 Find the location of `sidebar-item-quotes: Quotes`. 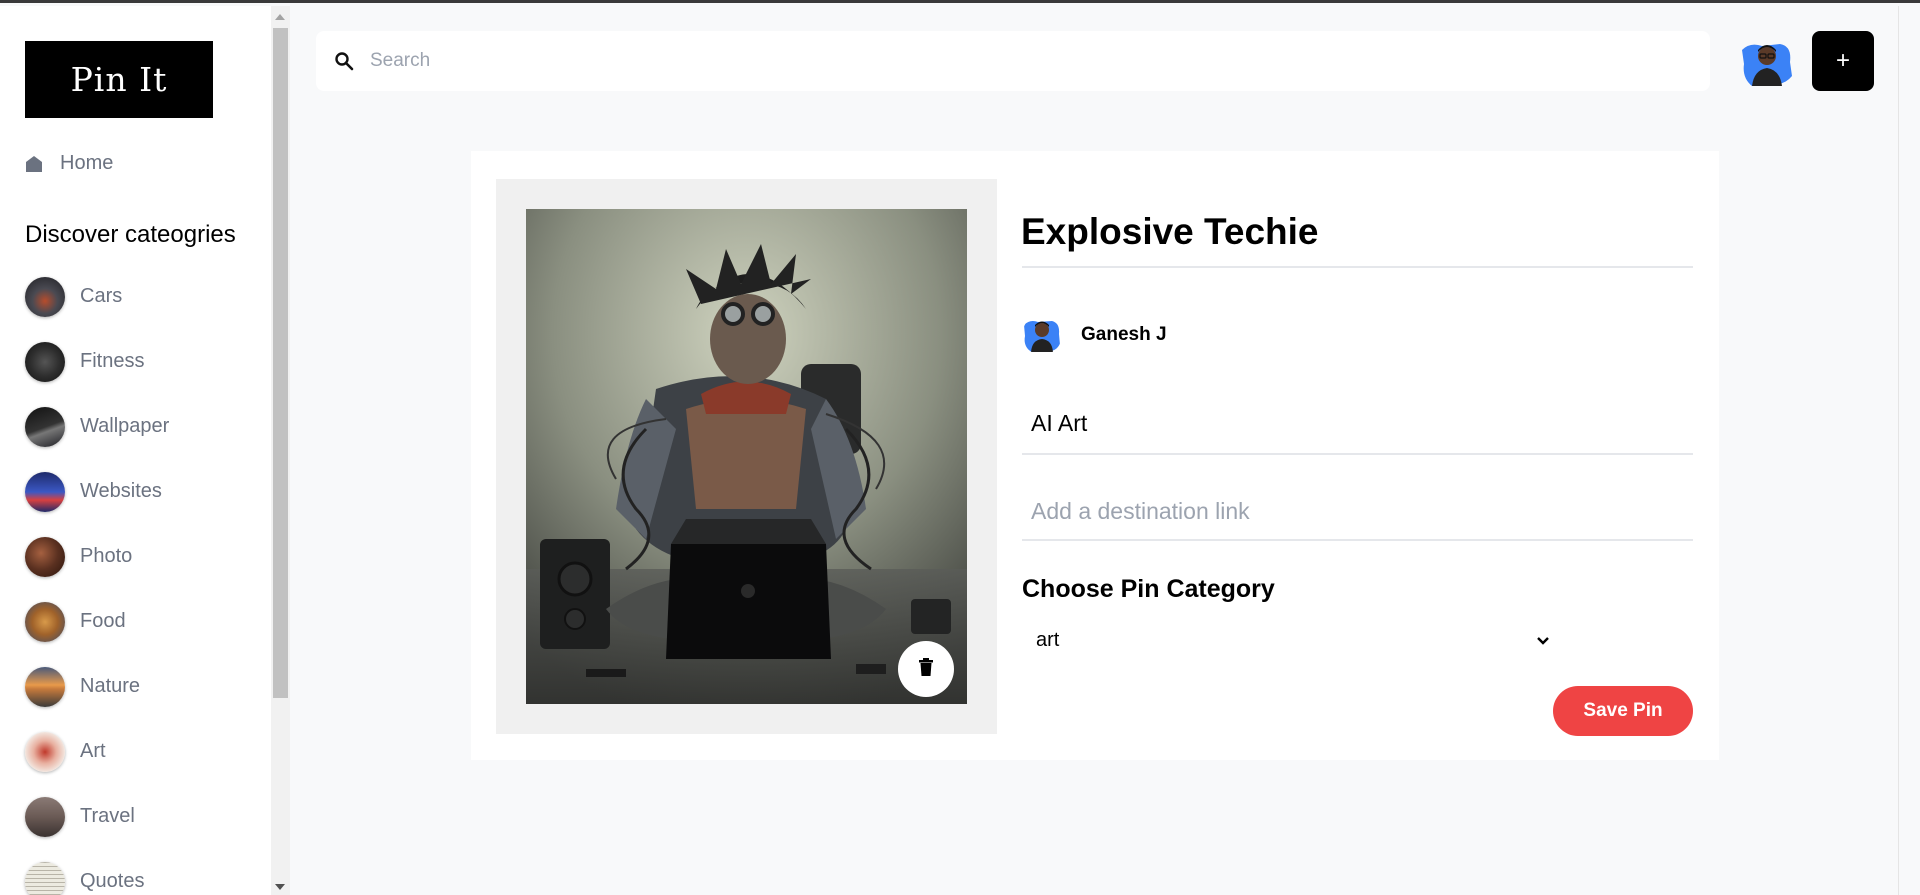

sidebar-item-quotes: Quotes is located at coordinates (97, 878).